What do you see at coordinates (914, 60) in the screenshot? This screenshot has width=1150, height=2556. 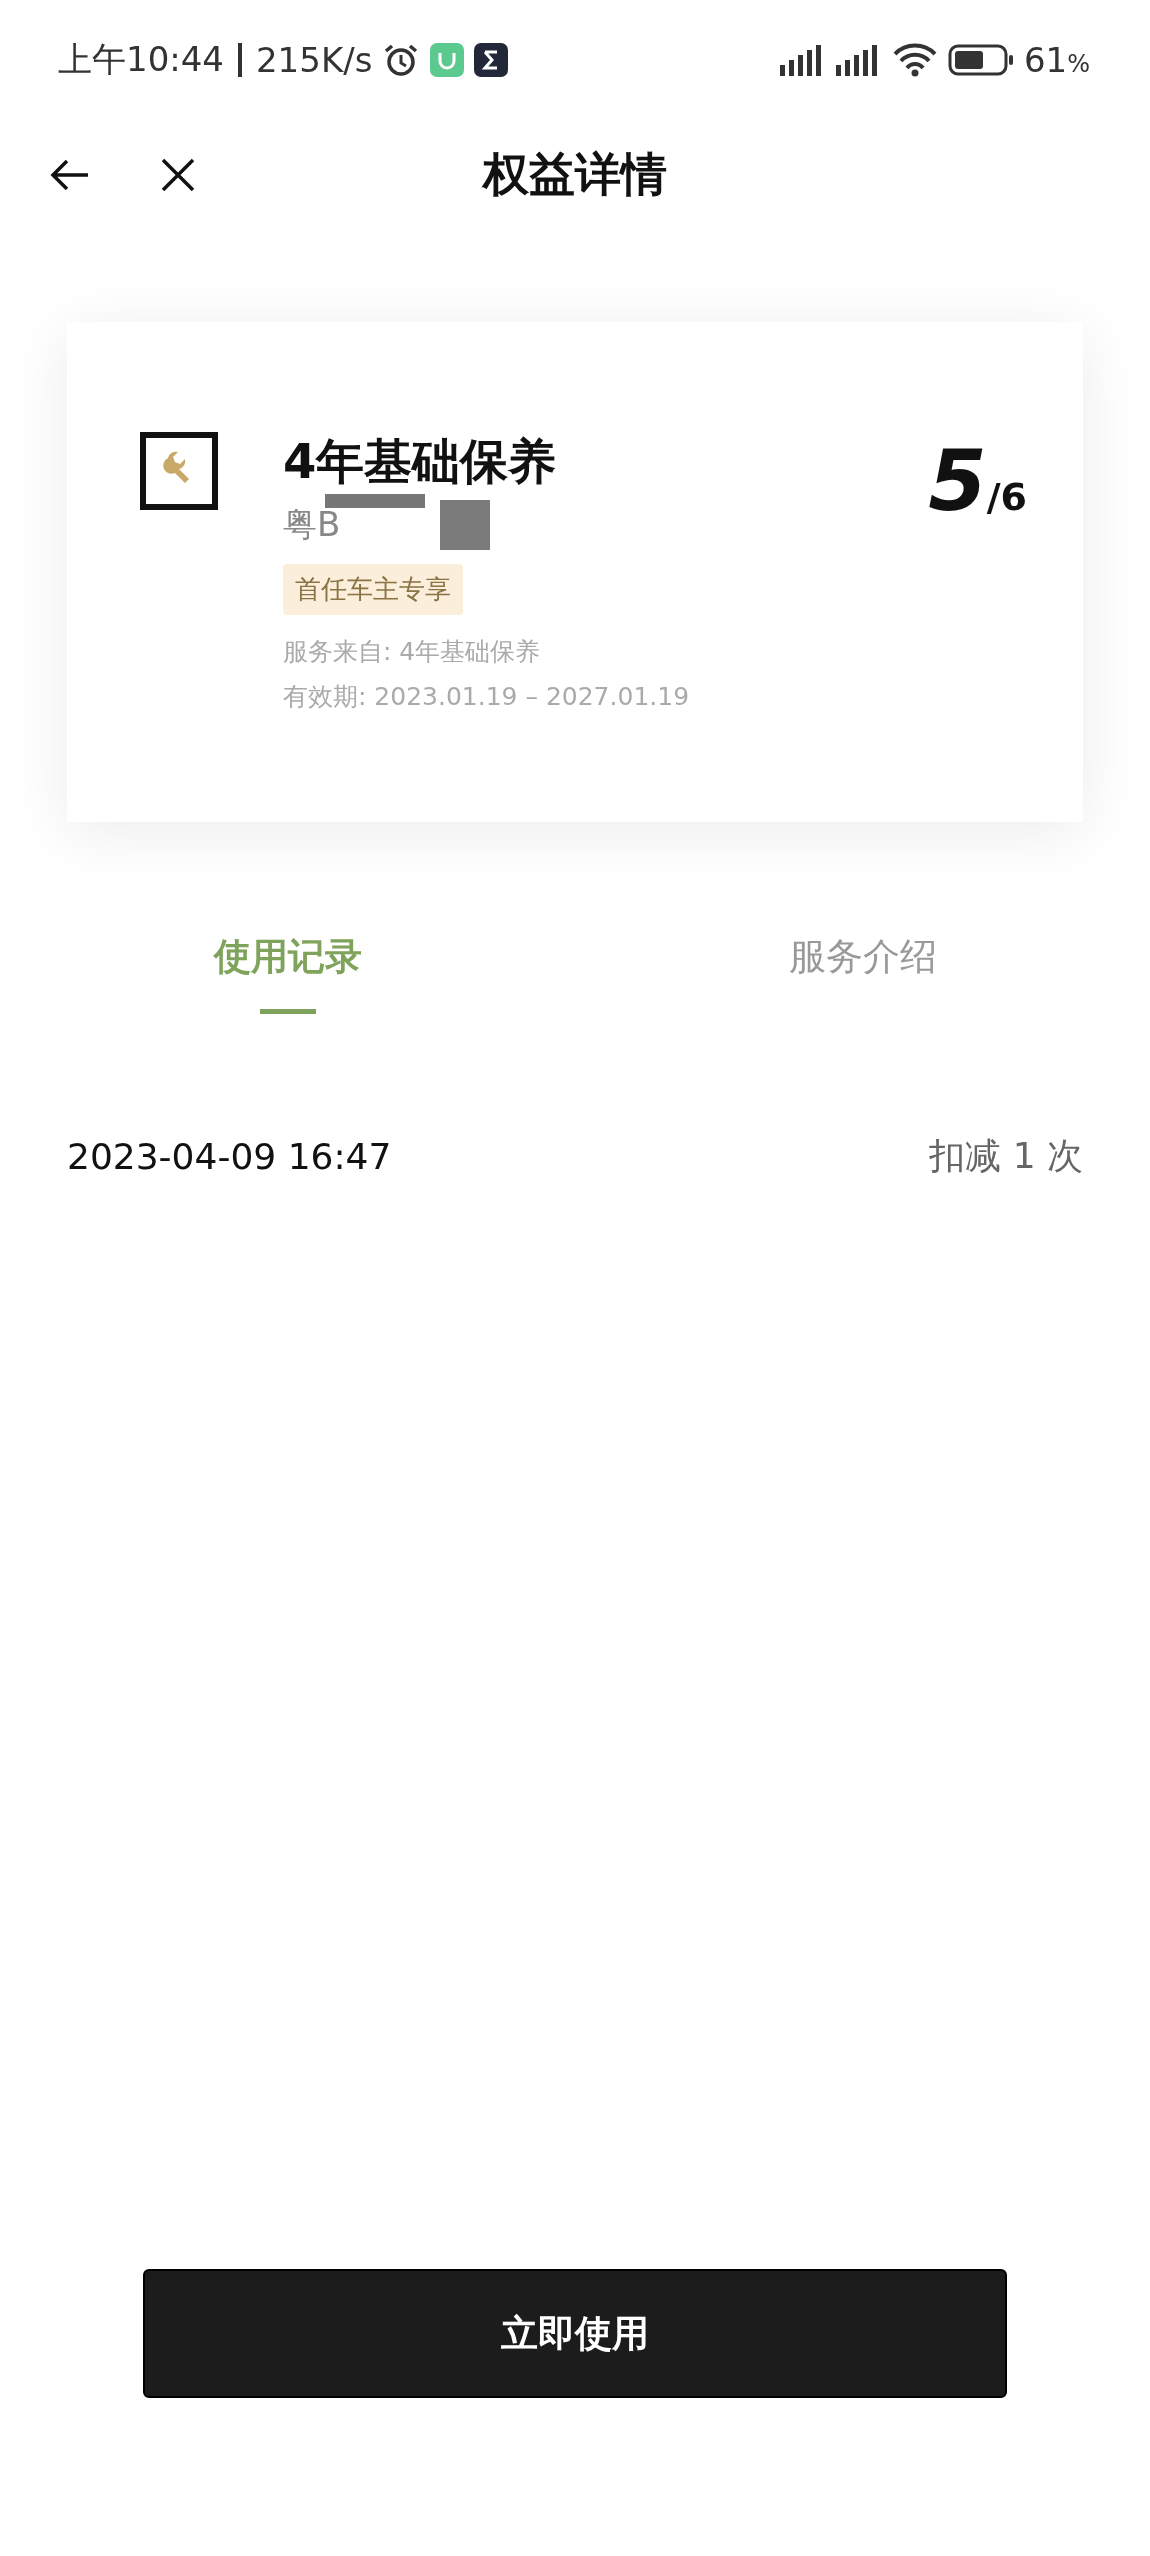 I see `wifi-icon` at bounding box center [914, 60].